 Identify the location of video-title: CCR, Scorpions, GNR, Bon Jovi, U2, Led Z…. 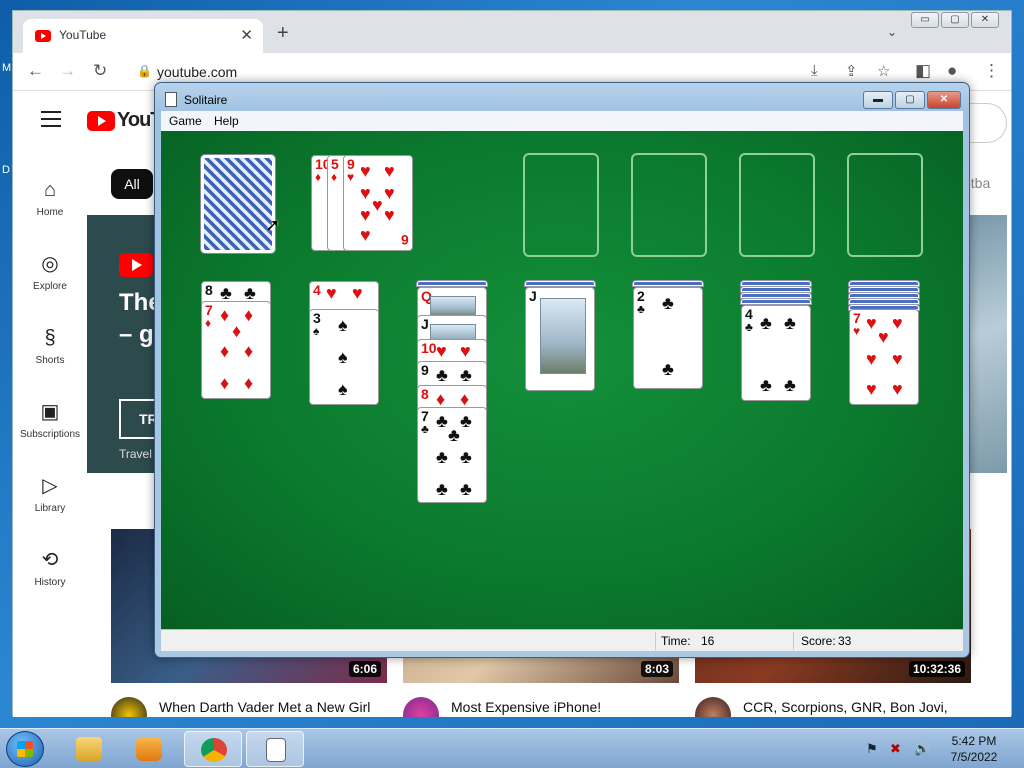
(858, 707).